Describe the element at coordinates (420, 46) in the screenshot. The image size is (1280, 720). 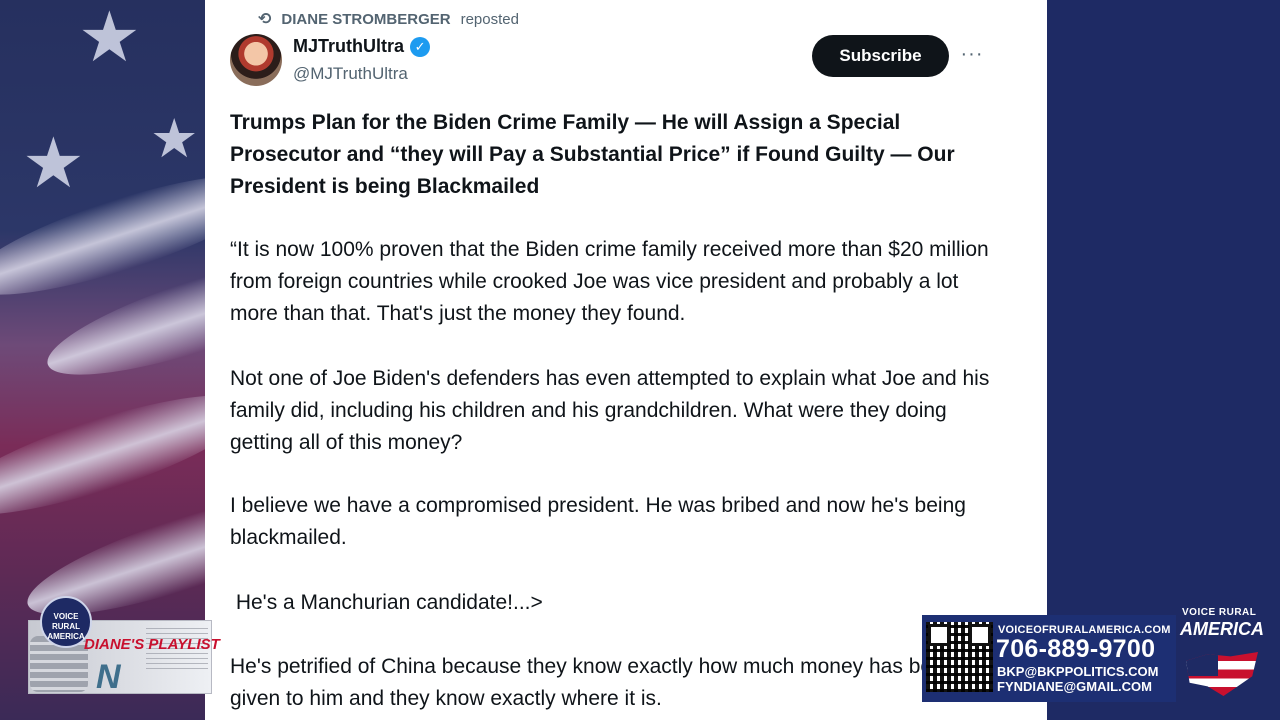
I see `verified-badge-icon: ✓` at that location.